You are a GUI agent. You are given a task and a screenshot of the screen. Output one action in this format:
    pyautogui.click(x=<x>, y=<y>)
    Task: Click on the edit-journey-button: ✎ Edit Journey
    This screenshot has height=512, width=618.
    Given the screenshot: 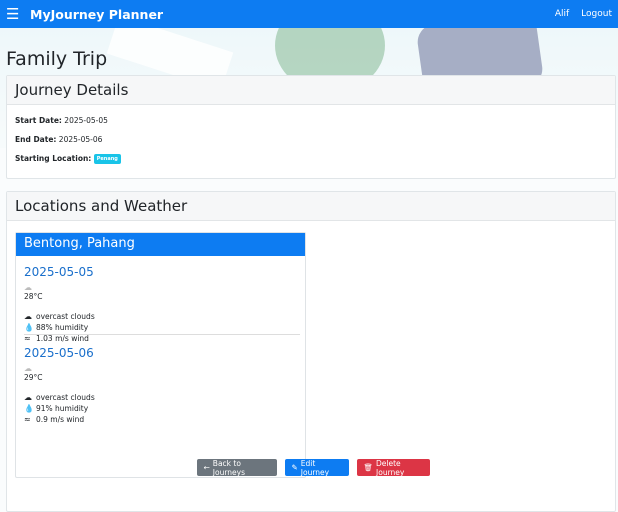 What is the action you would take?
    pyautogui.click(x=316, y=467)
    